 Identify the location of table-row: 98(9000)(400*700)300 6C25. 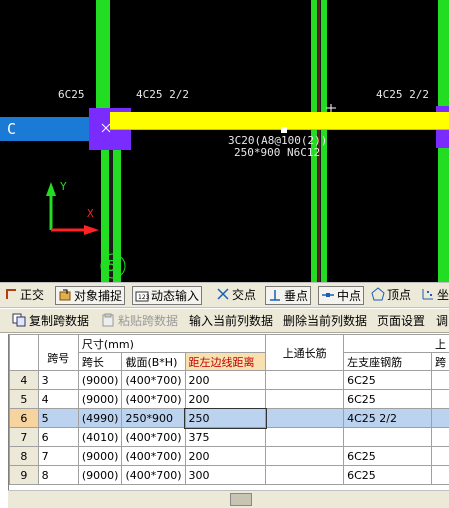
(229, 475).